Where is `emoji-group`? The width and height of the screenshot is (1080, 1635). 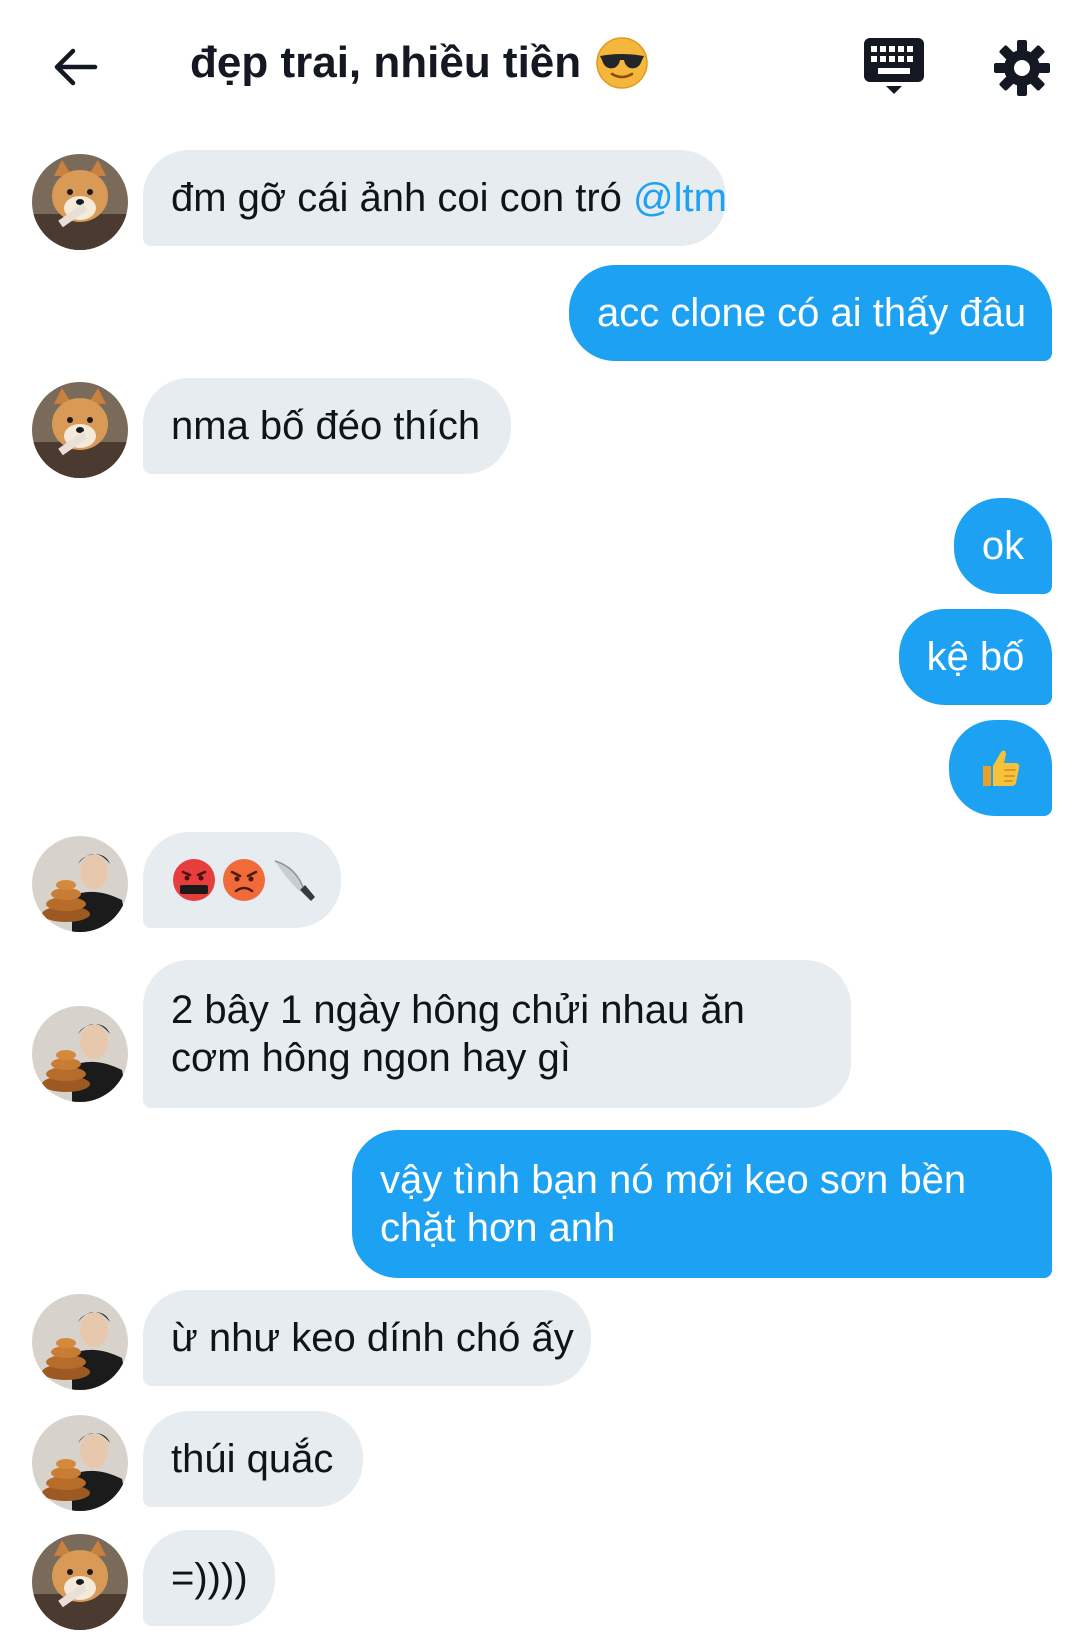 emoji-group is located at coordinates (244, 880).